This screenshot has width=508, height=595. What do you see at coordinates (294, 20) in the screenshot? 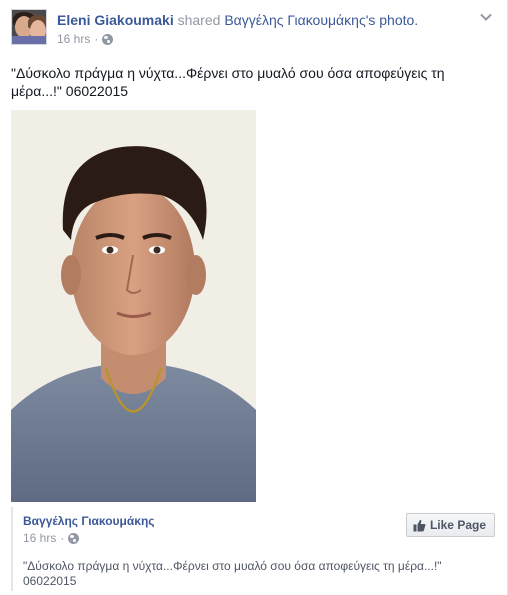
I see `original-author-link: Βαγγέλης Γιακουμάκης` at bounding box center [294, 20].